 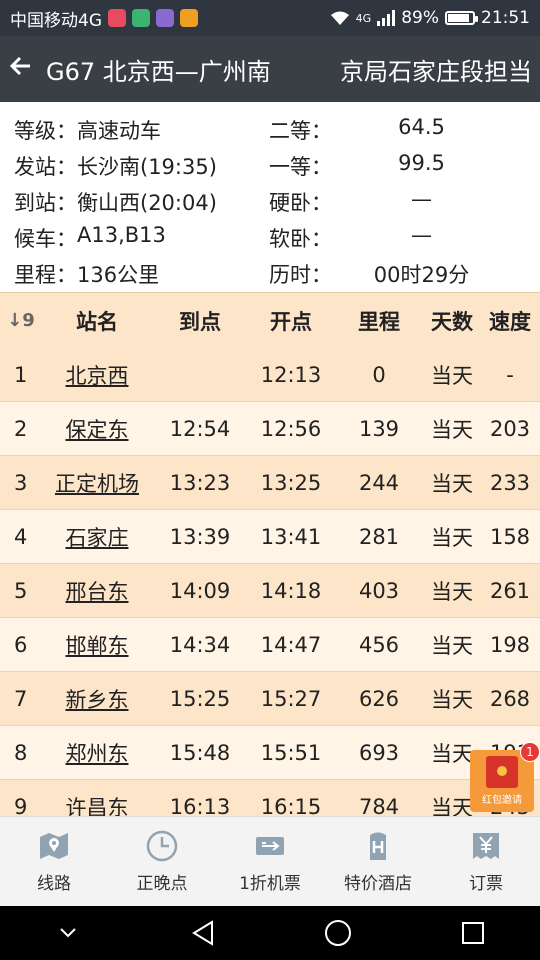 I want to click on depart-time: 15:51, so click(x=291, y=752).